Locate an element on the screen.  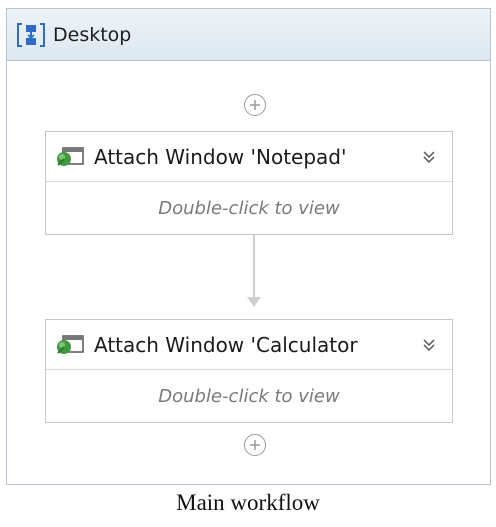
sequence-header: Desktop is located at coordinates (248, 35).